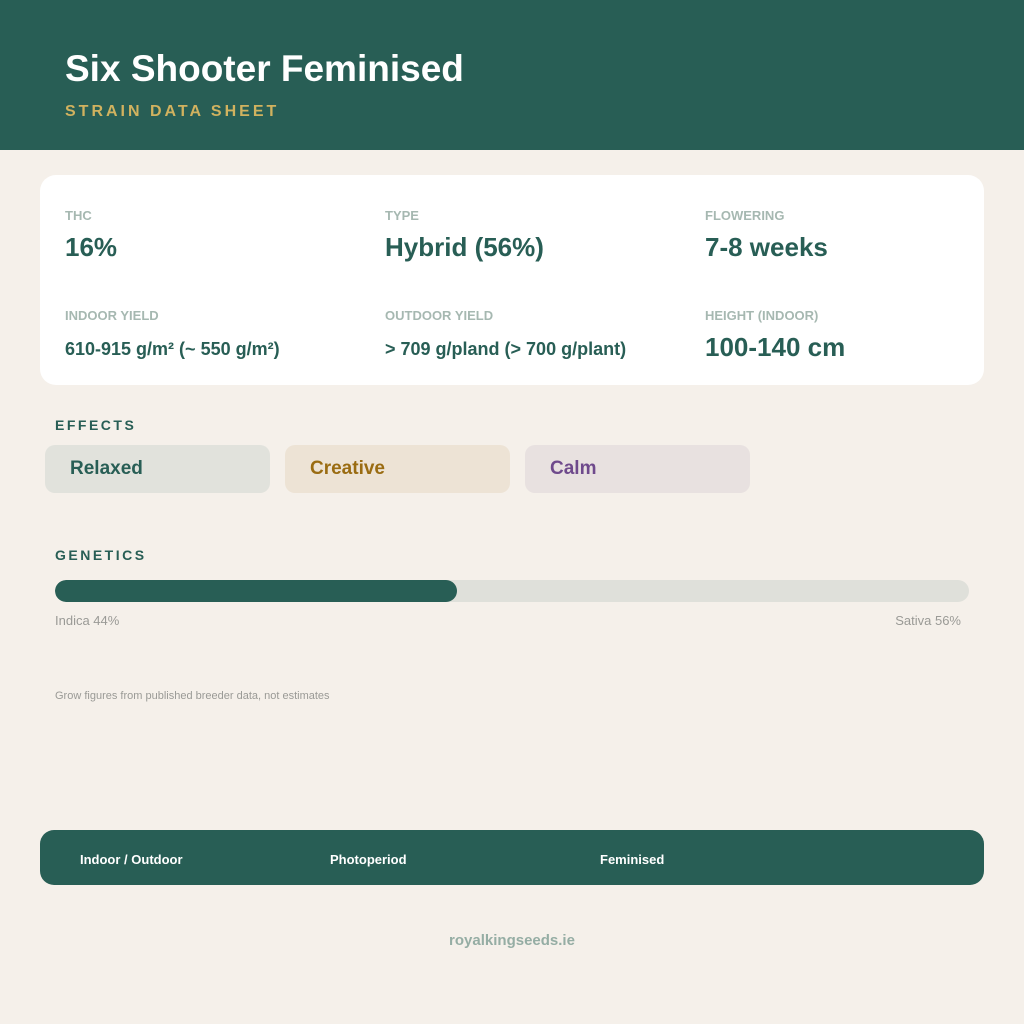 The width and height of the screenshot is (1024, 1024). What do you see at coordinates (172, 111) in the screenshot?
I see `page-subtitle: STRAIN DATA SHEET` at bounding box center [172, 111].